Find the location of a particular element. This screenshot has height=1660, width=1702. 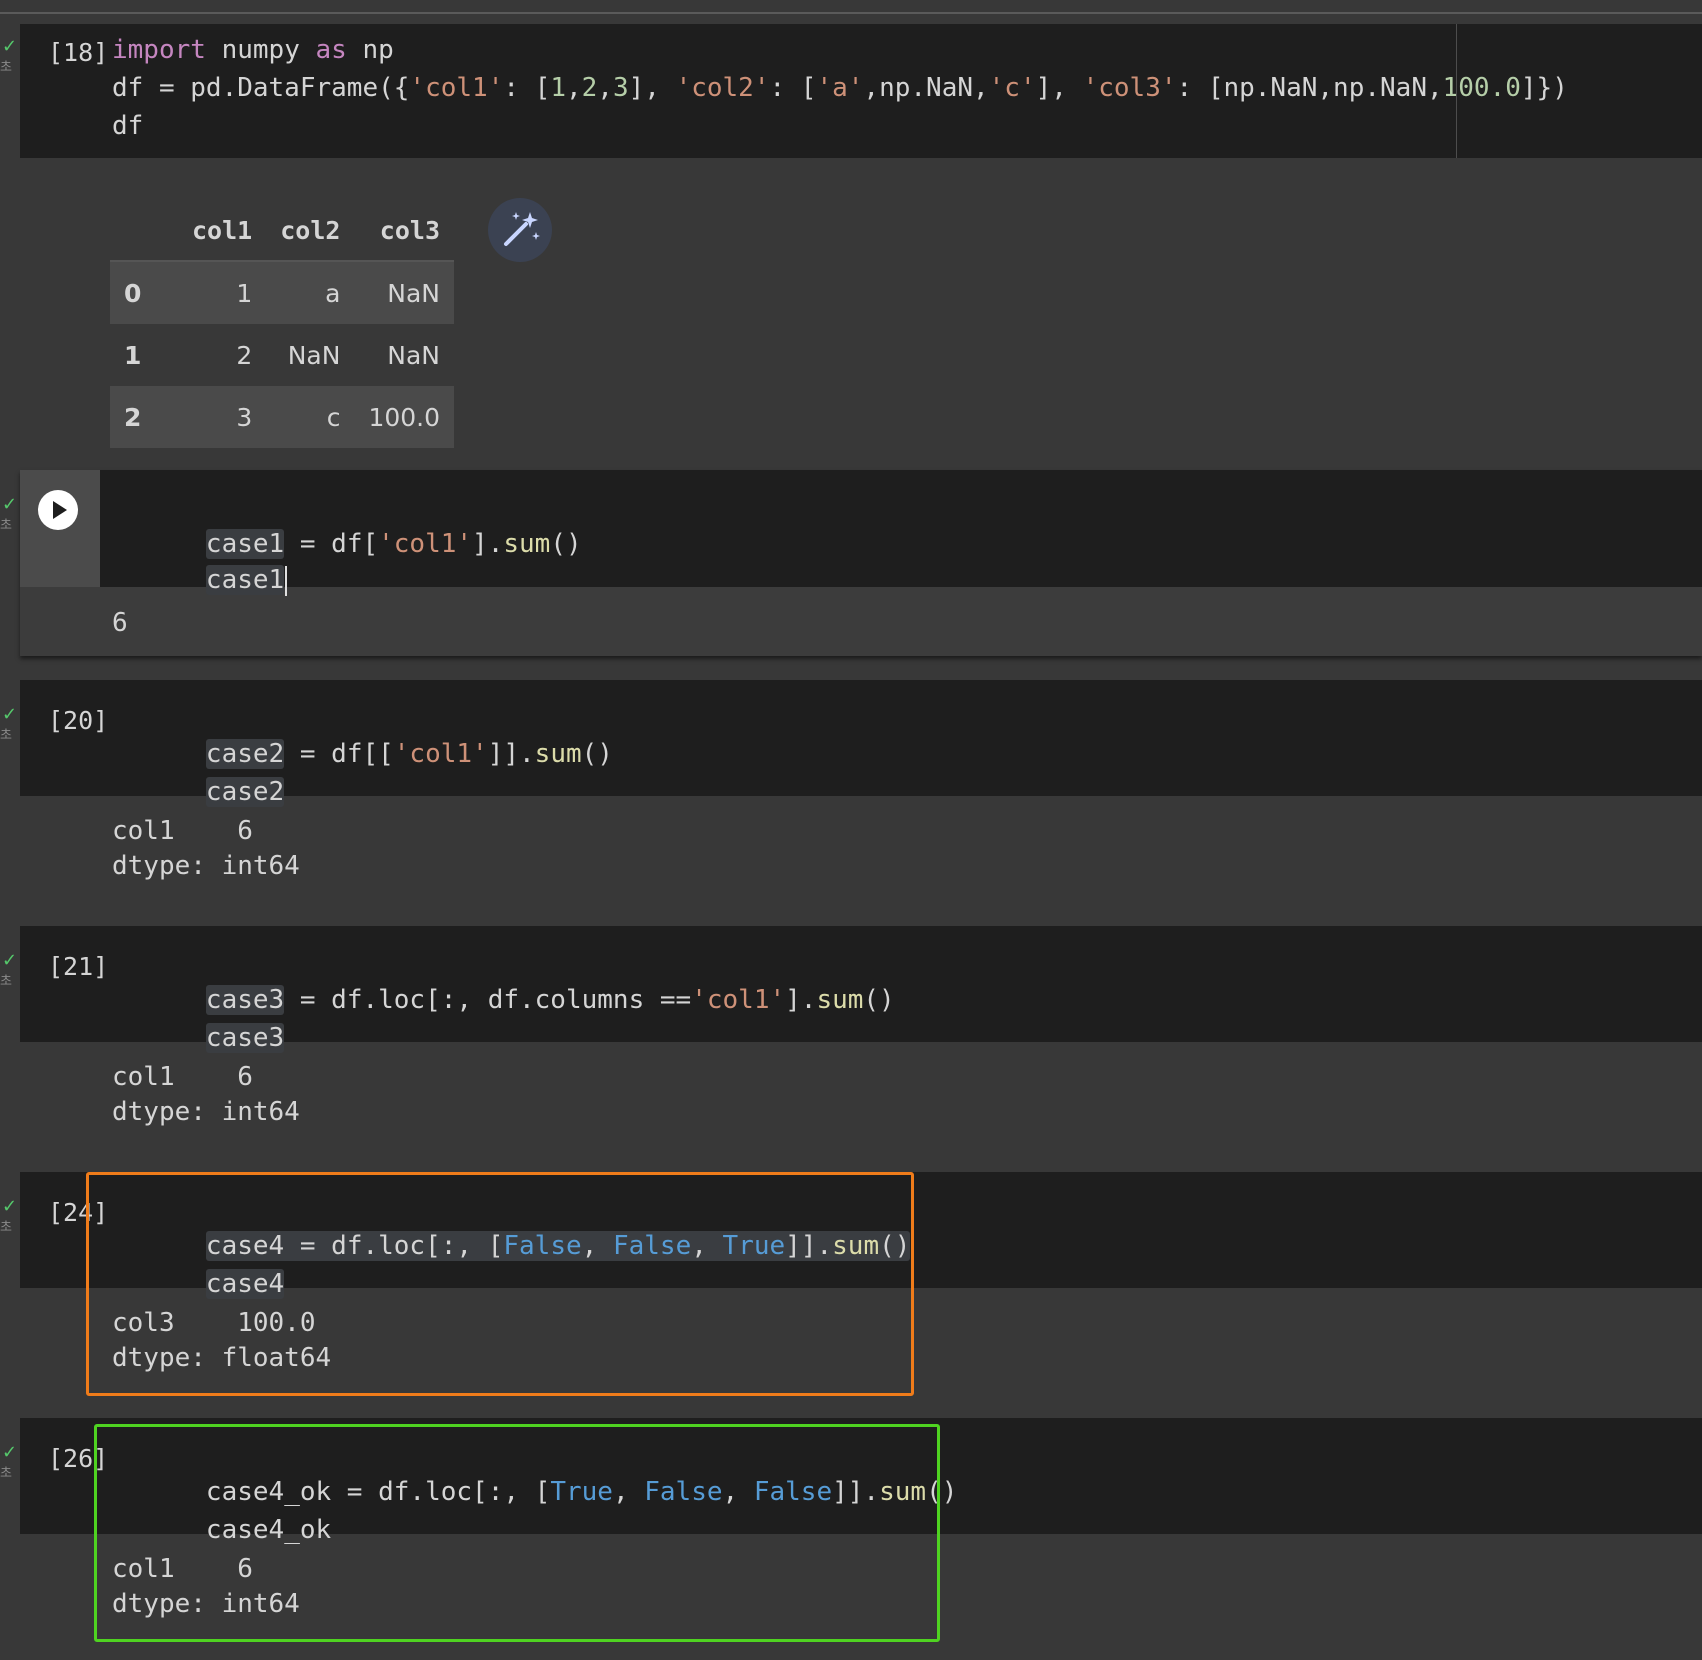

row-index: 2 is located at coordinates (144, 417).